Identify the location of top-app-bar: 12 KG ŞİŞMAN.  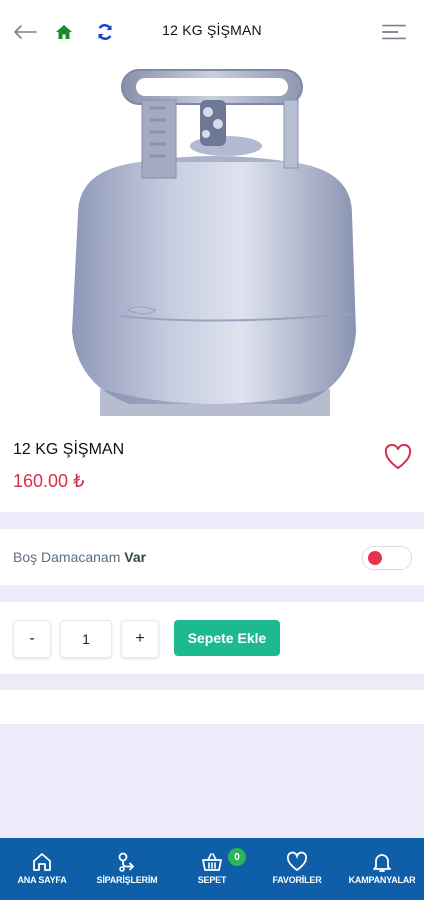
(212, 32).